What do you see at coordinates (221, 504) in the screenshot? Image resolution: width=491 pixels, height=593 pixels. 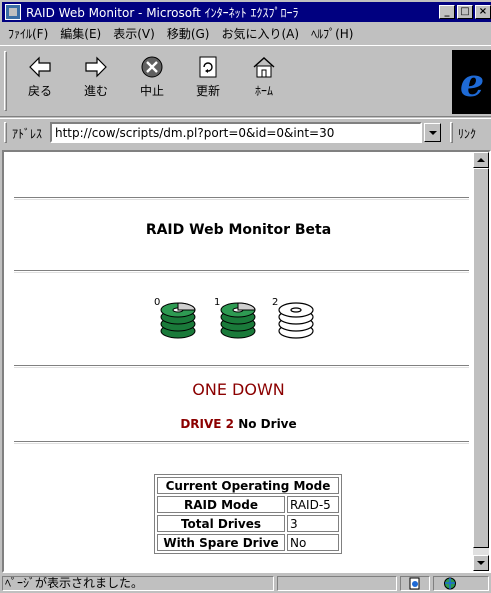 I see `table-key: RAID Mode` at bounding box center [221, 504].